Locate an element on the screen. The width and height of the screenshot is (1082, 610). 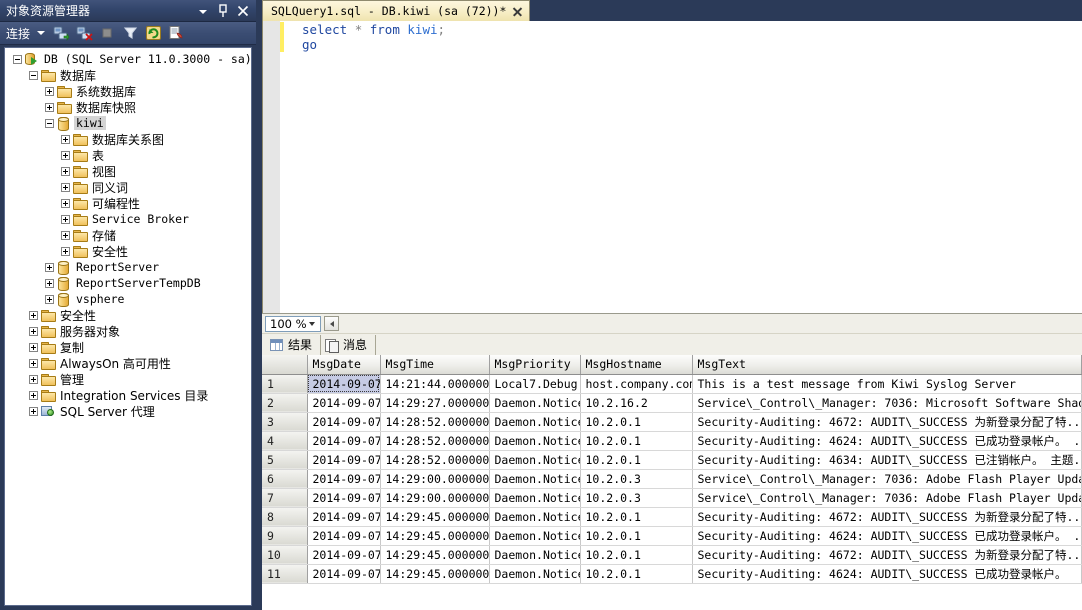
tree-node: 系统数据库 is located at coordinates (128, 91).